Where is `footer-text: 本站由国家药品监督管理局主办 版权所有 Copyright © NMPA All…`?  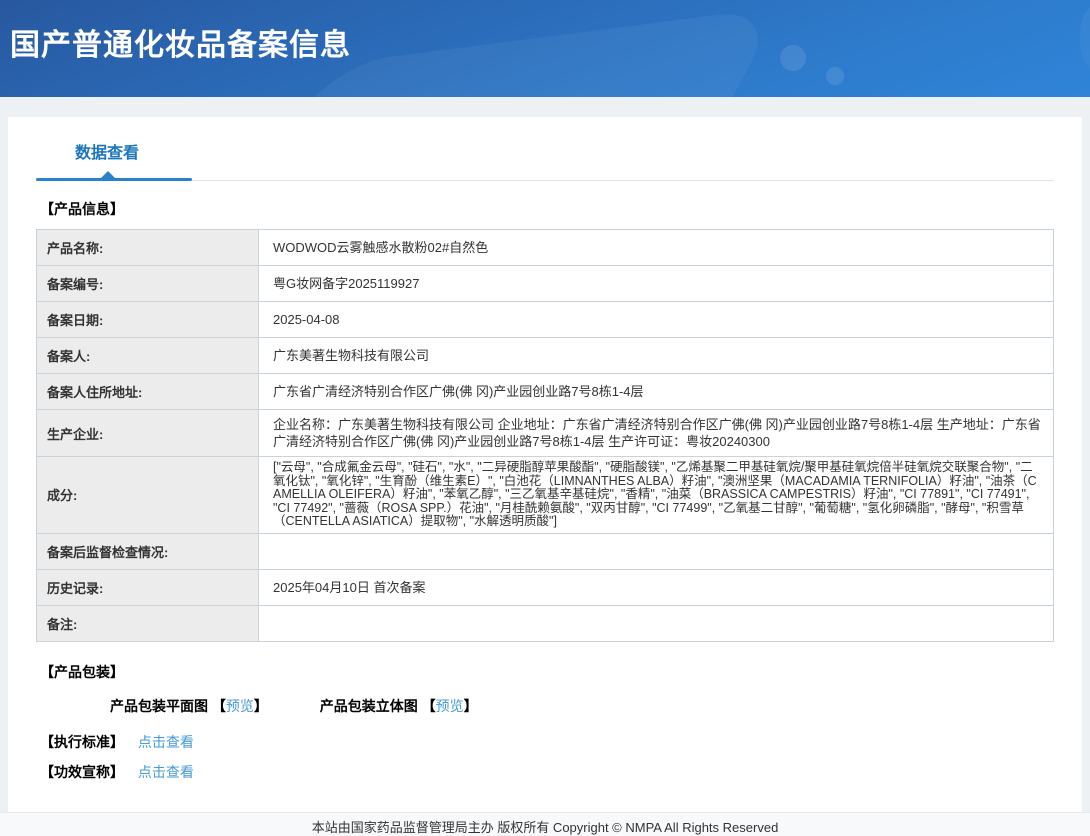
footer-text: 本站由国家药品监督管理局主办 版权所有 Copyright © NMPA All… is located at coordinates (545, 827).